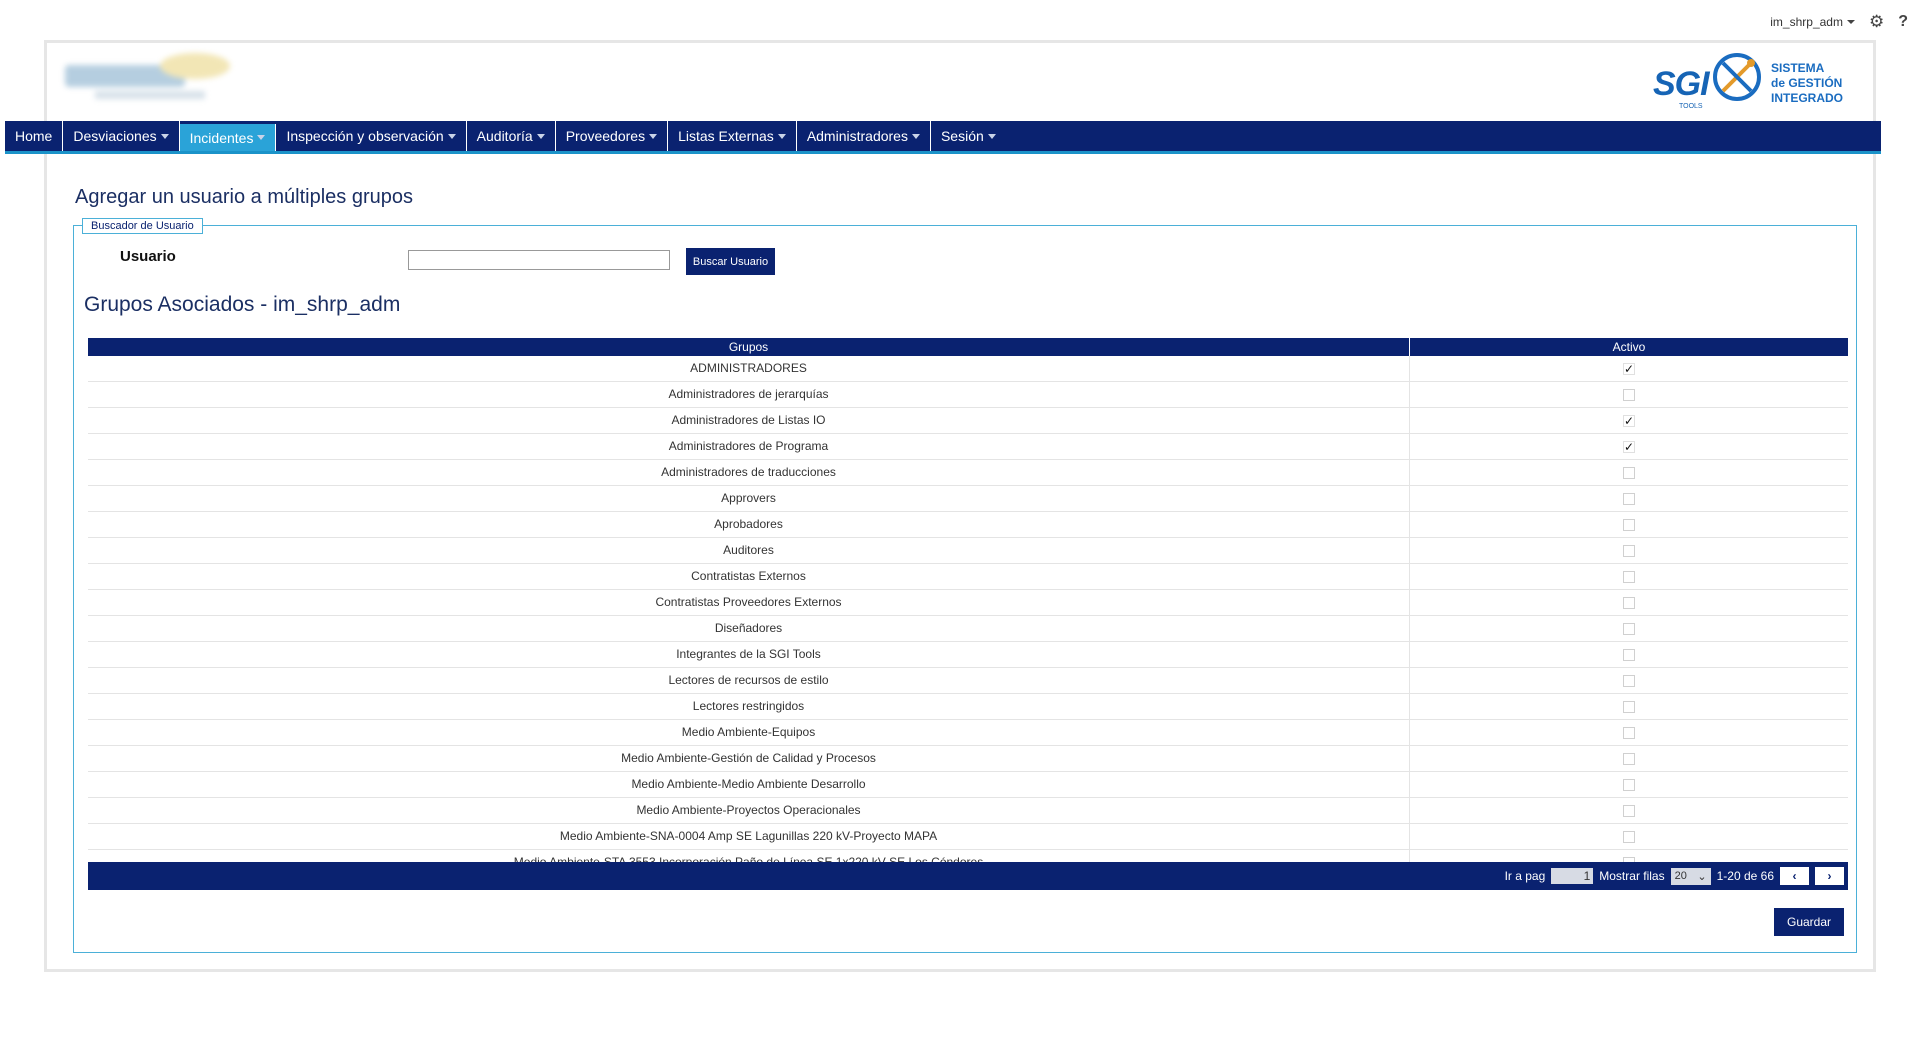 The image size is (1920, 1050). What do you see at coordinates (749, 628) in the screenshot?
I see `group-name-cell: Diseñadores` at bounding box center [749, 628].